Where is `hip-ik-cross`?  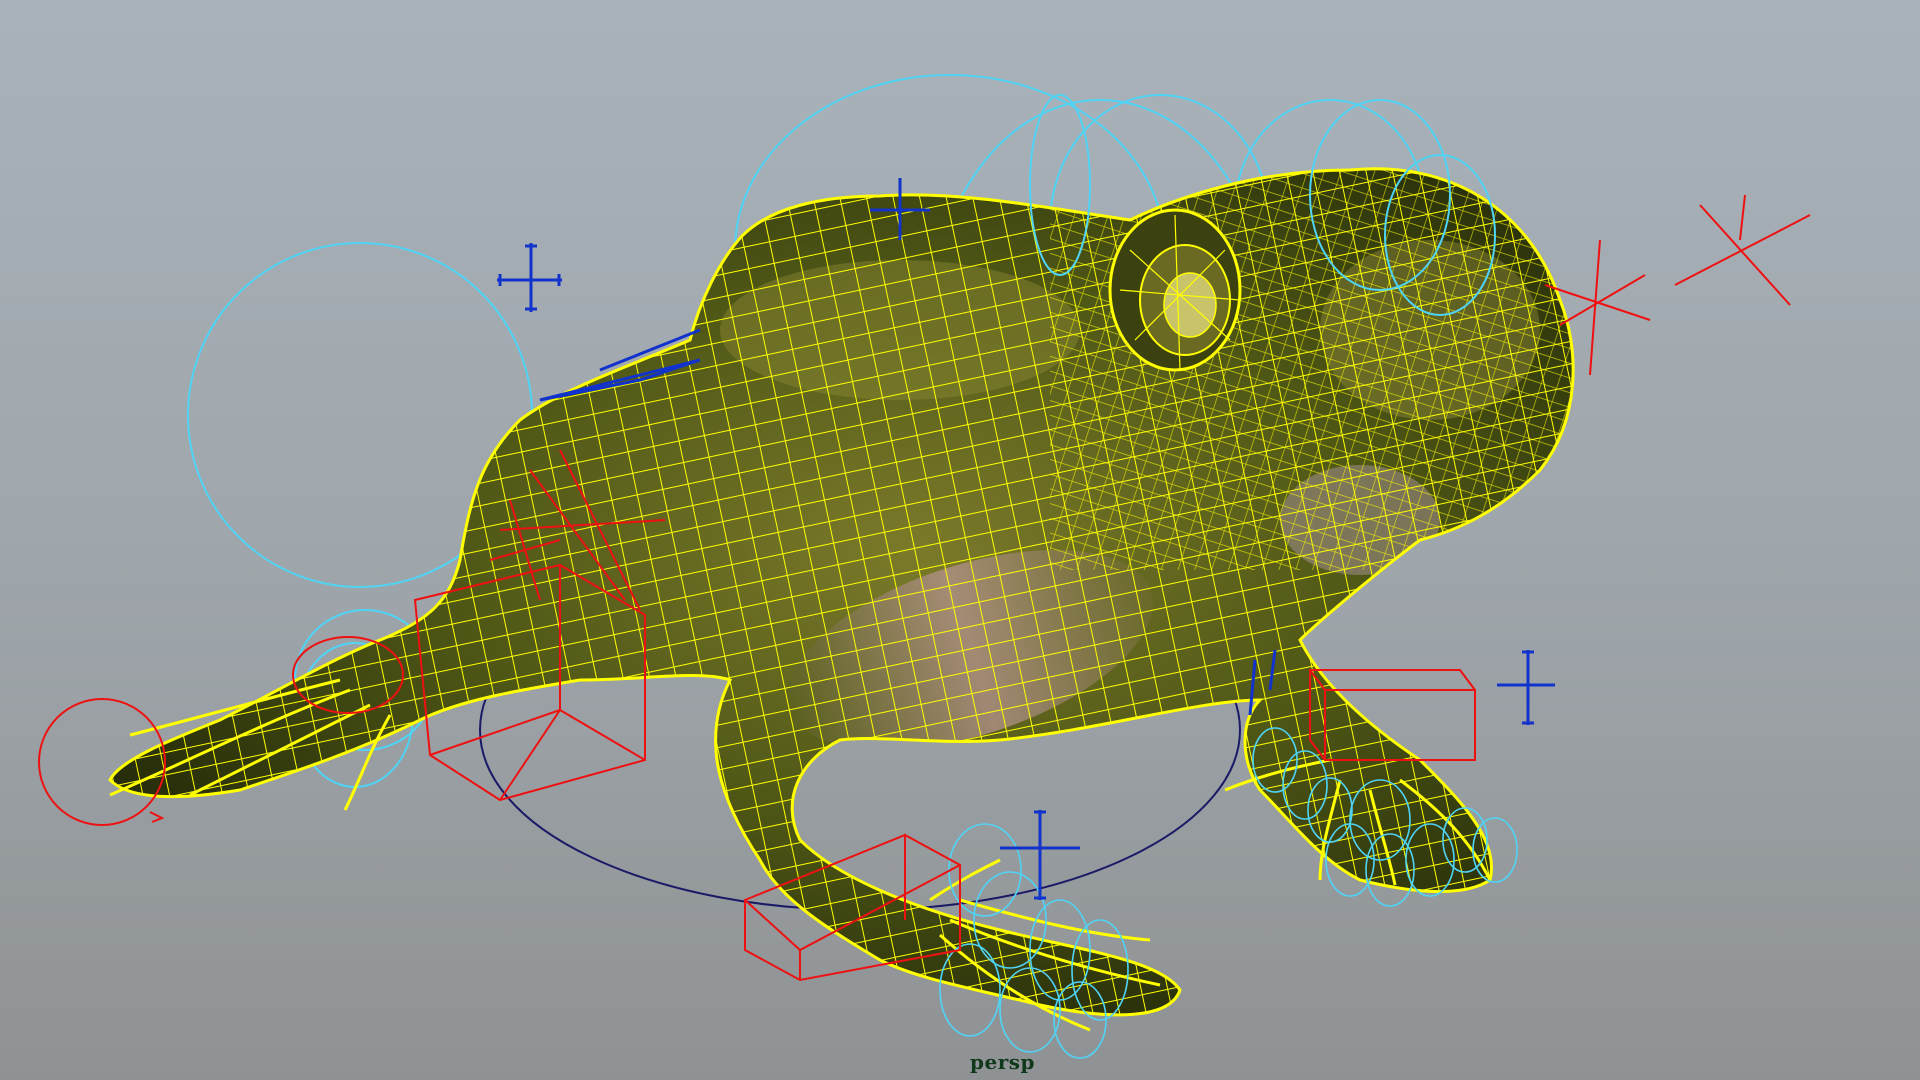 hip-ik-cross is located at coordinates (529, 277).